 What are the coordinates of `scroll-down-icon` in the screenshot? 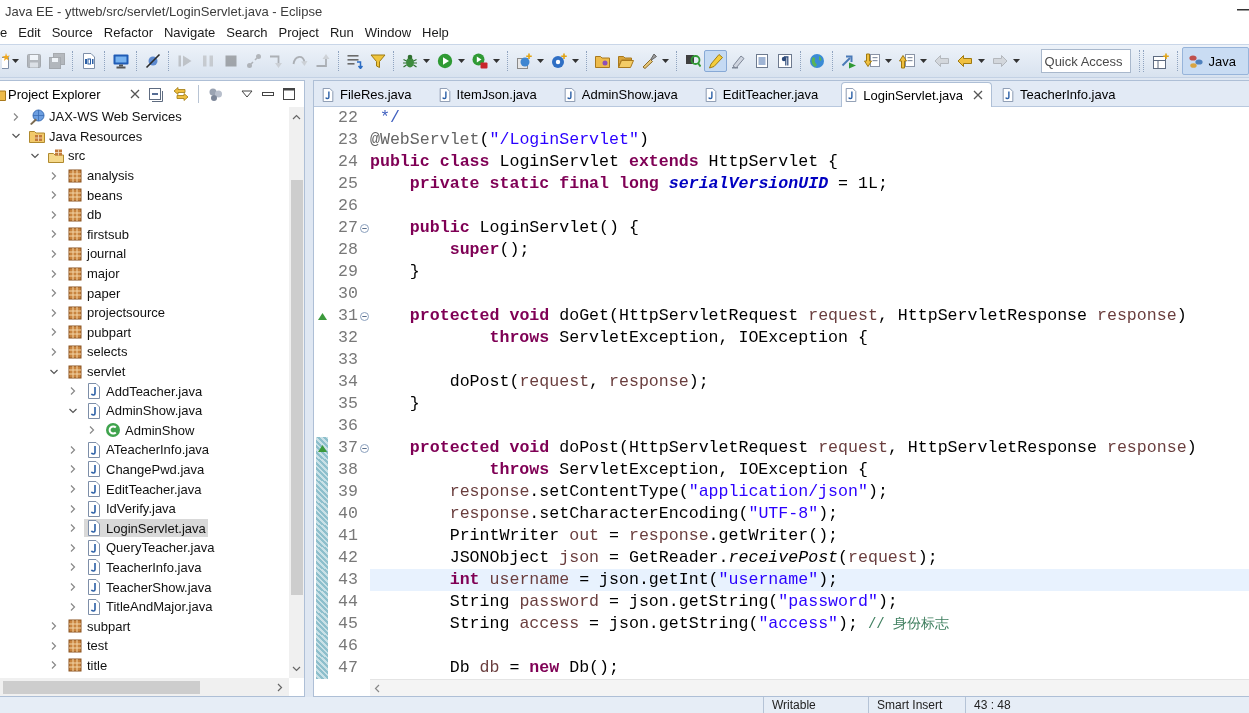 It's located at (296, 669).